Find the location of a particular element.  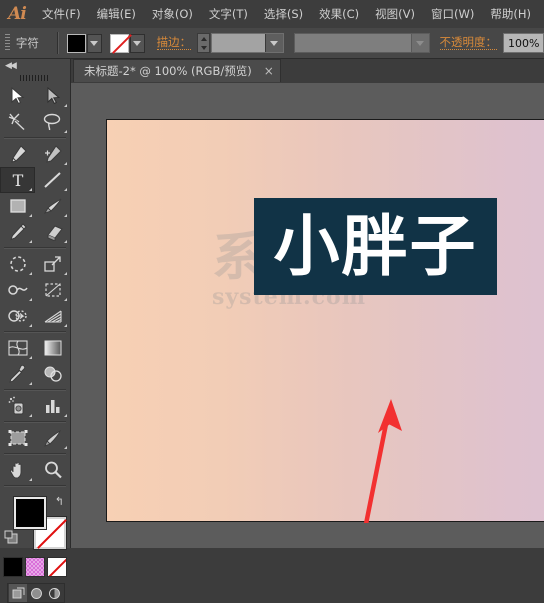

perspective-grid-tool is located at coordinates (52, 316).